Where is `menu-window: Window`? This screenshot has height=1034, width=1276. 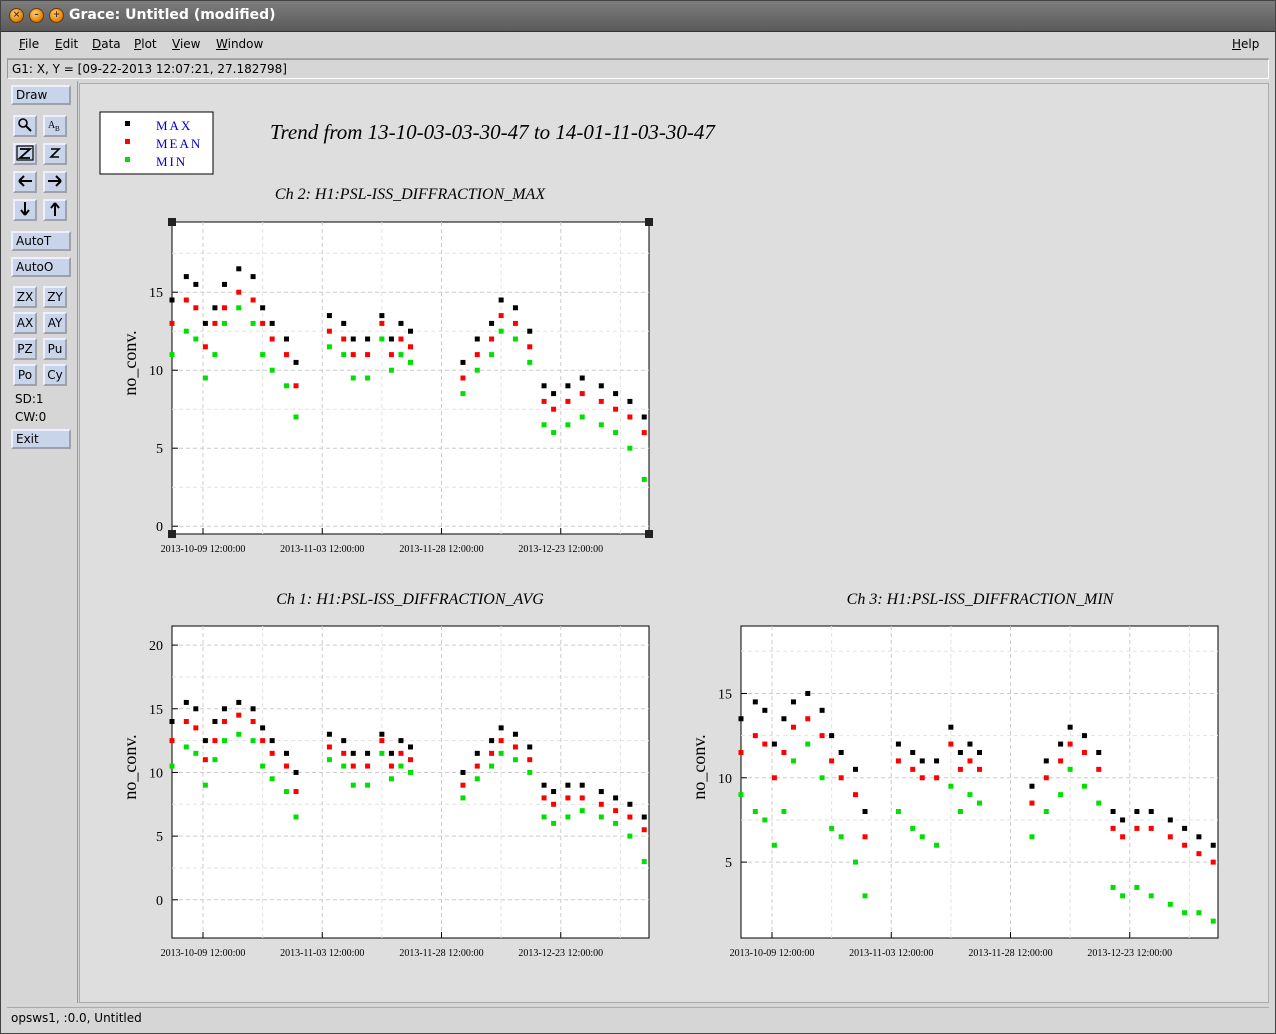 menu-window: Window is located at coordinates (239, 44).